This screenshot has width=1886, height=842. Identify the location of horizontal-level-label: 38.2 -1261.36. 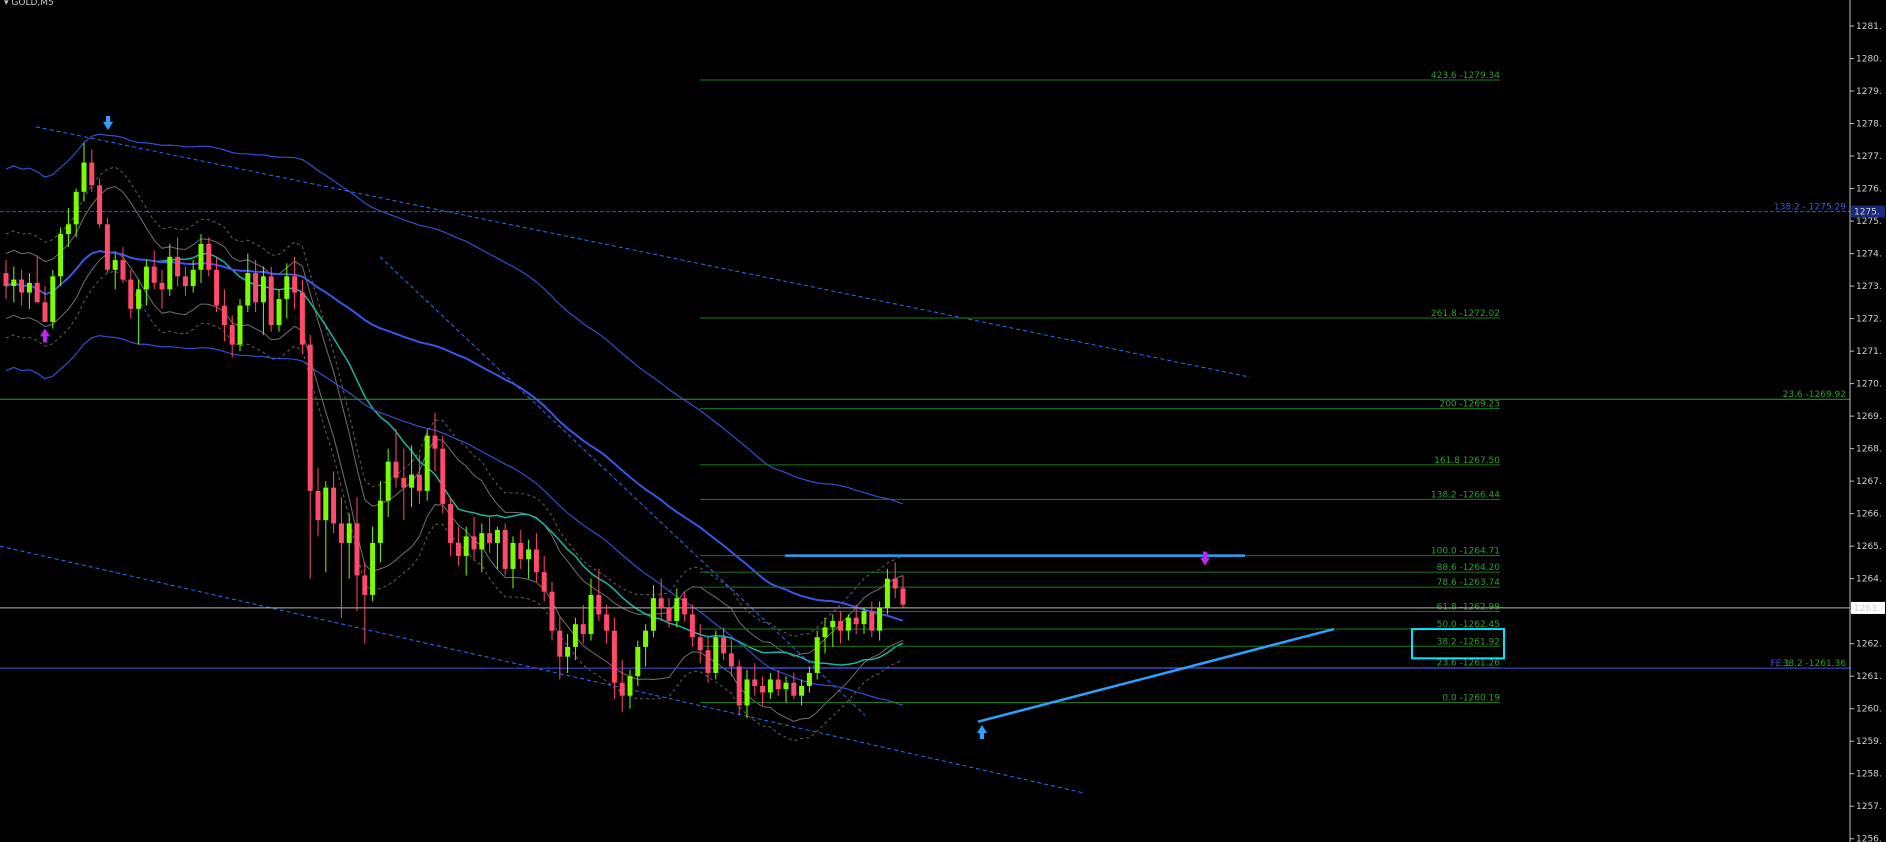
(1815, 664).